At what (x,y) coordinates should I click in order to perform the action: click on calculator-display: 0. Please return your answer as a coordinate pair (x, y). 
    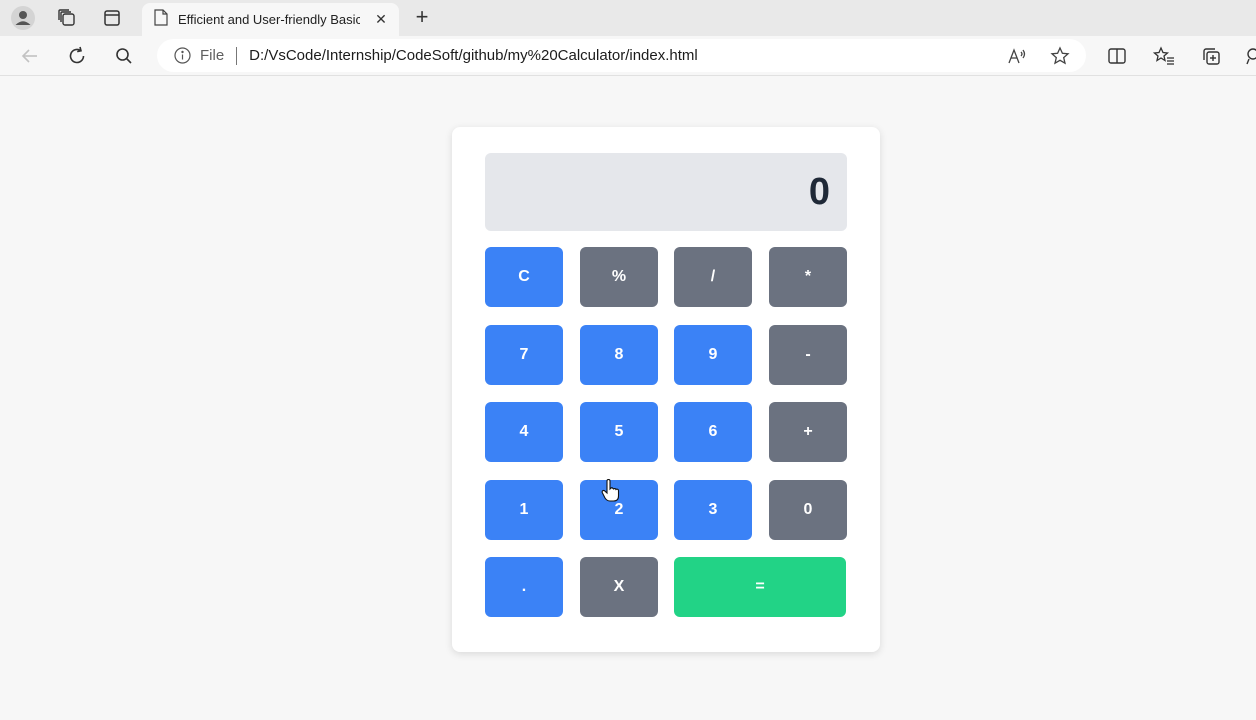
    Looking at the image, I should click on (666, 192).